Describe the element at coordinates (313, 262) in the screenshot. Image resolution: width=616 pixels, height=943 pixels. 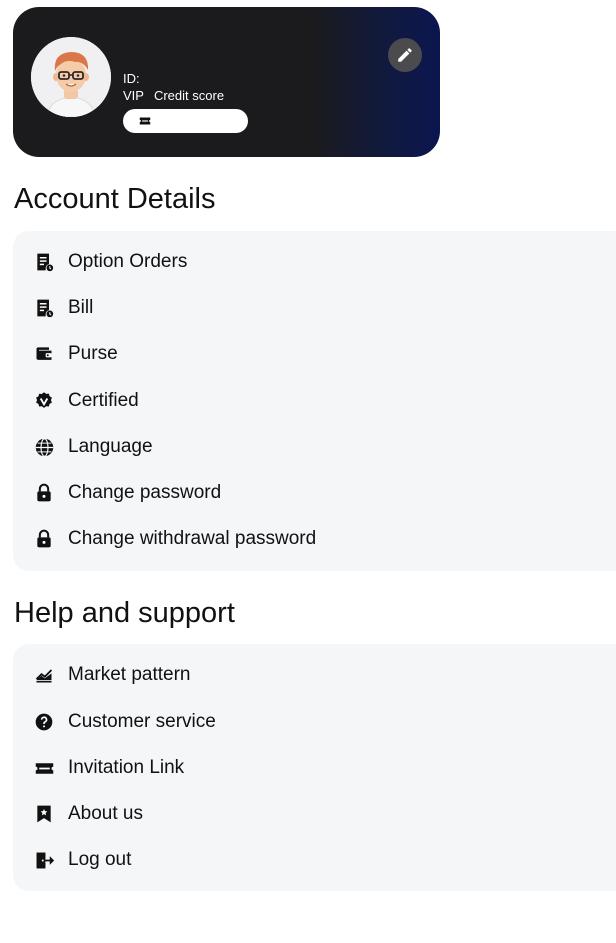
I see `menu-item-option-orders: Option Orders` at that location.